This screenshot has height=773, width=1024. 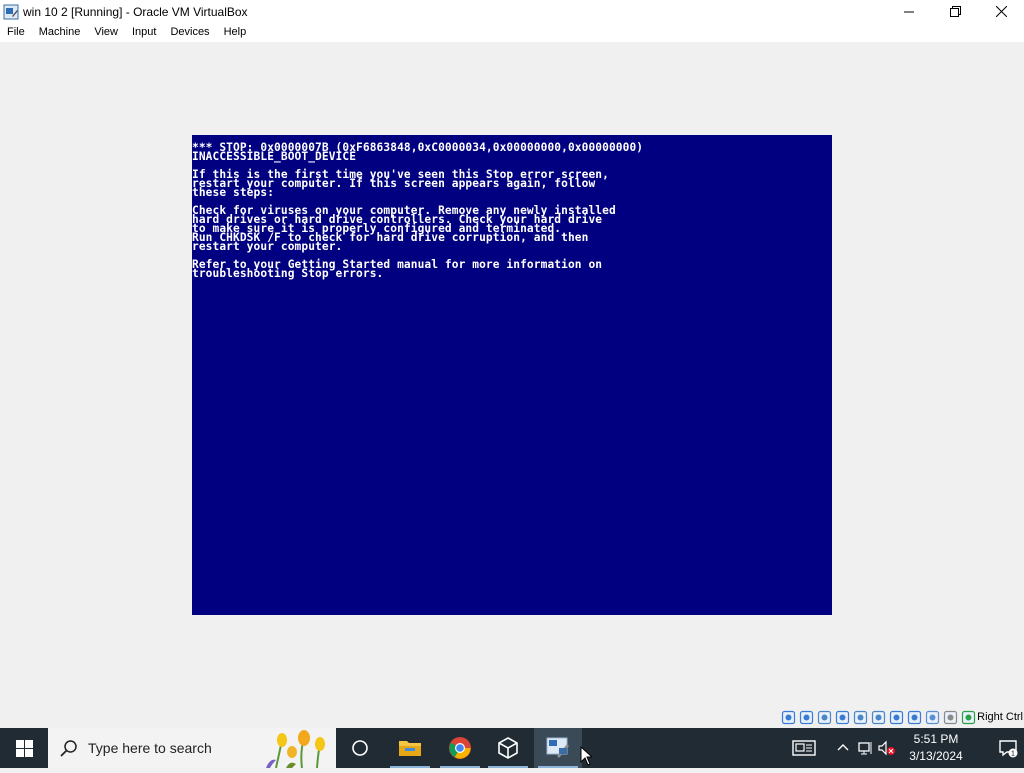 I want to click on chevron-up-icon, so click(x=844, y=748).